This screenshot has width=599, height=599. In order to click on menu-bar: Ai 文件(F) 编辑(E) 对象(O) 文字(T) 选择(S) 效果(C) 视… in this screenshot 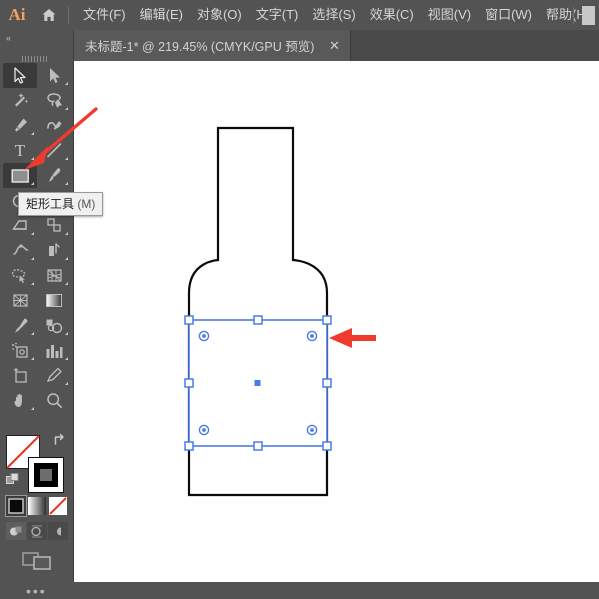, I will do `click(299, 15)`.